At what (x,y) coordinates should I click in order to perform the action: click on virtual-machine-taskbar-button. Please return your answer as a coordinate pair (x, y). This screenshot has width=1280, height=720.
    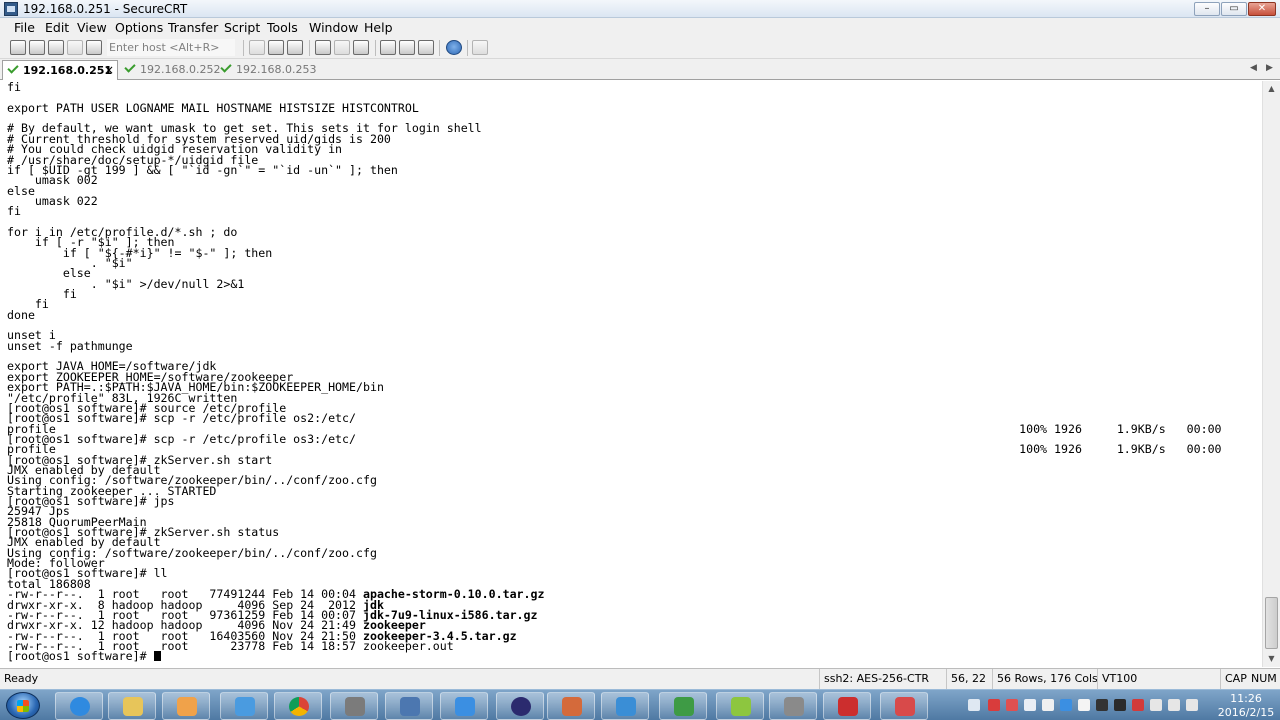
    Looking at the image, I should click on (625, 706).